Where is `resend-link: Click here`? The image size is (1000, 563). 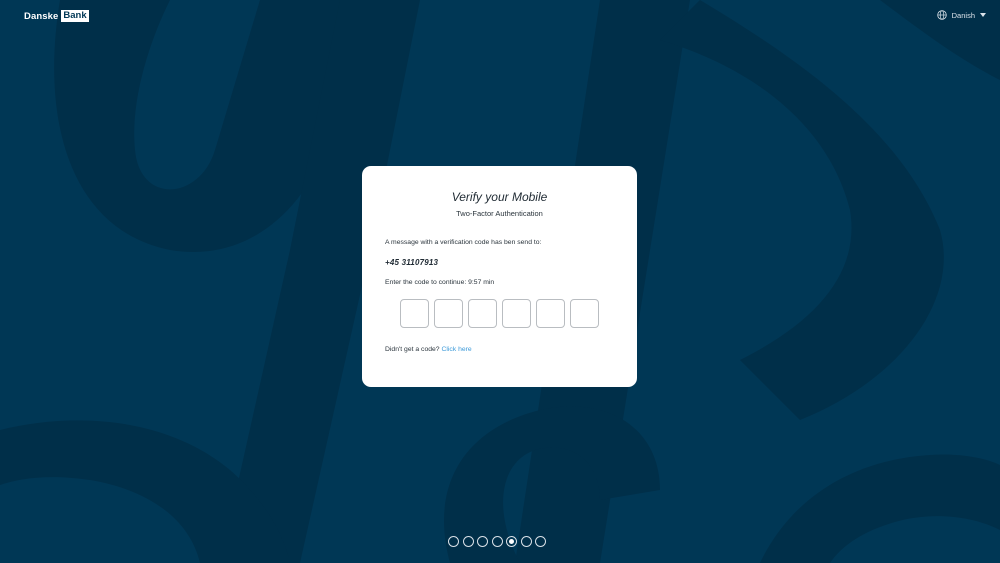
resend-link: Click here is located at coordinates (456, 349).